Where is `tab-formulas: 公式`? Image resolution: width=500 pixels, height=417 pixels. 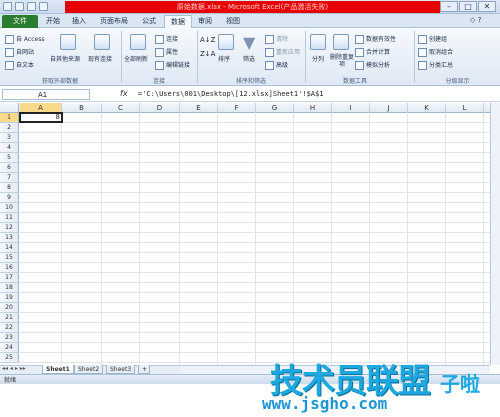
tab-formulas: 公式 is located at coordinates (149, 21).